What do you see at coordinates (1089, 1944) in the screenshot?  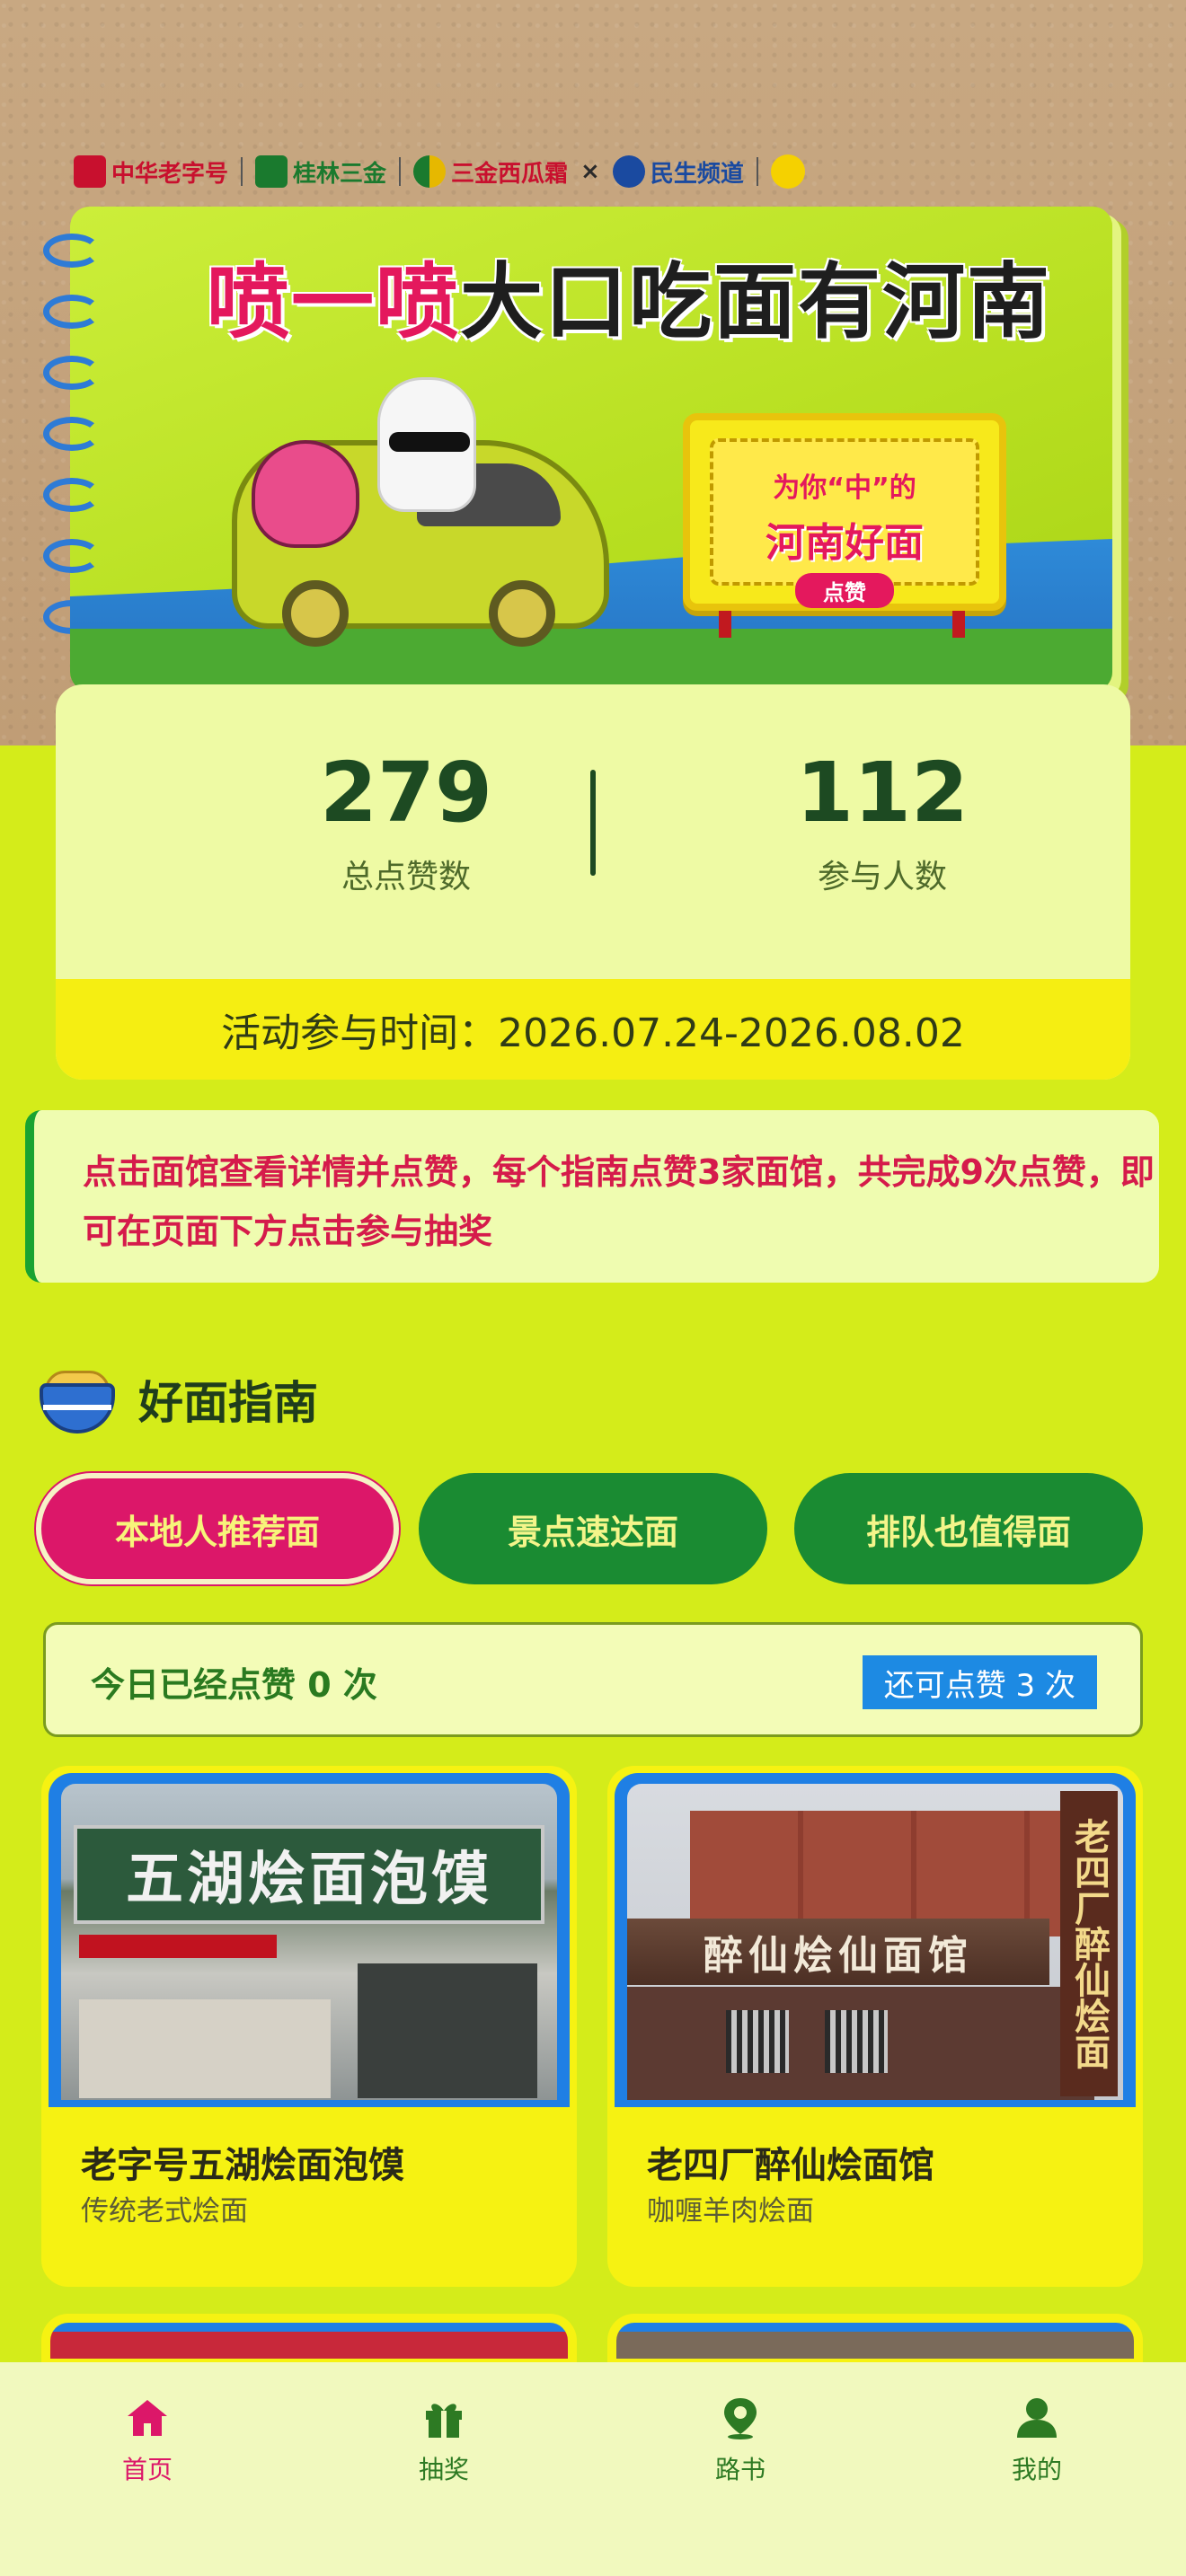 I see `shop-vertical-sign: 老四厂醉仙烩面` at bounding box center [1089, 1944].